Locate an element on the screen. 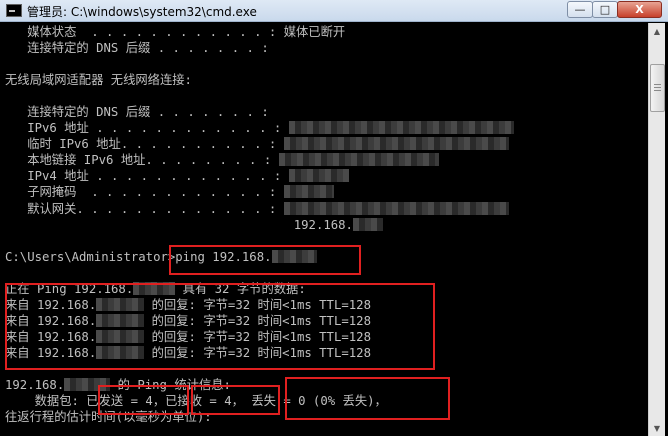 This screenshot has height=436, width=668. console-line-text: 默认网关. . . . . . . . . . . . . : is located at coordinates (144, 208).